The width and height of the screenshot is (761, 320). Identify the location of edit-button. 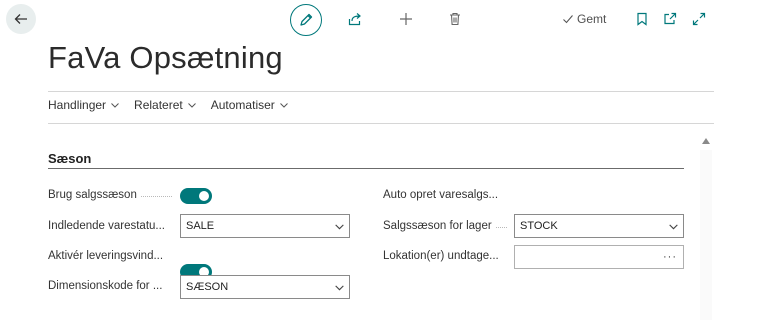
(306, 20).